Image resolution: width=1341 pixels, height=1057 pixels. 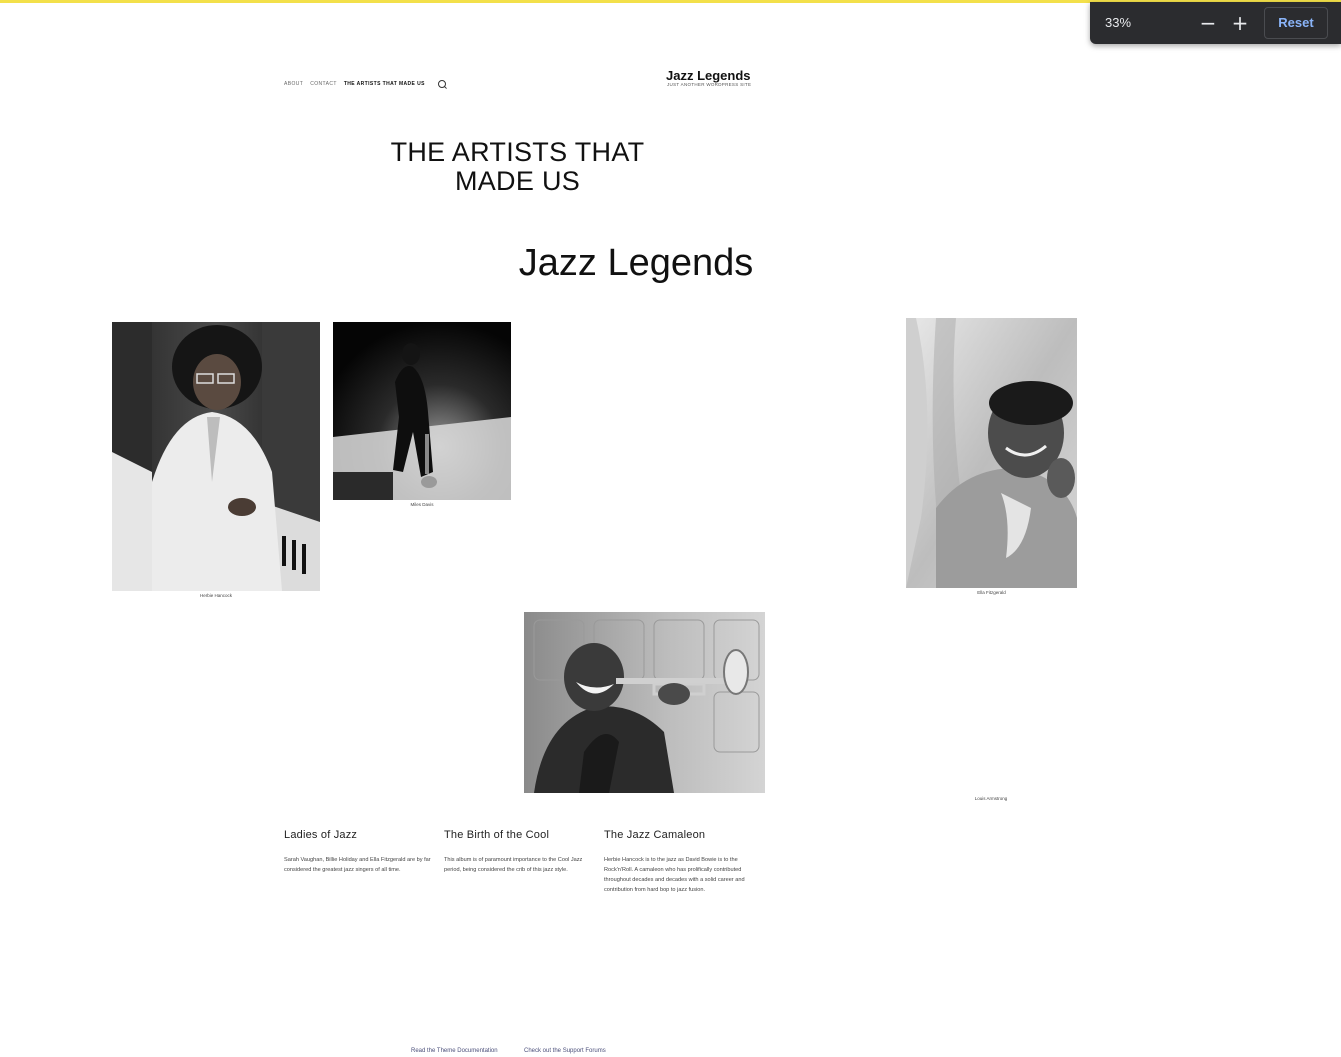 What do you see at coordinates (454, 1051) in the screenshot?
I see `footer-link-theme-documentation: Read the Theme Documentation` at bounding box center [454, 1051].